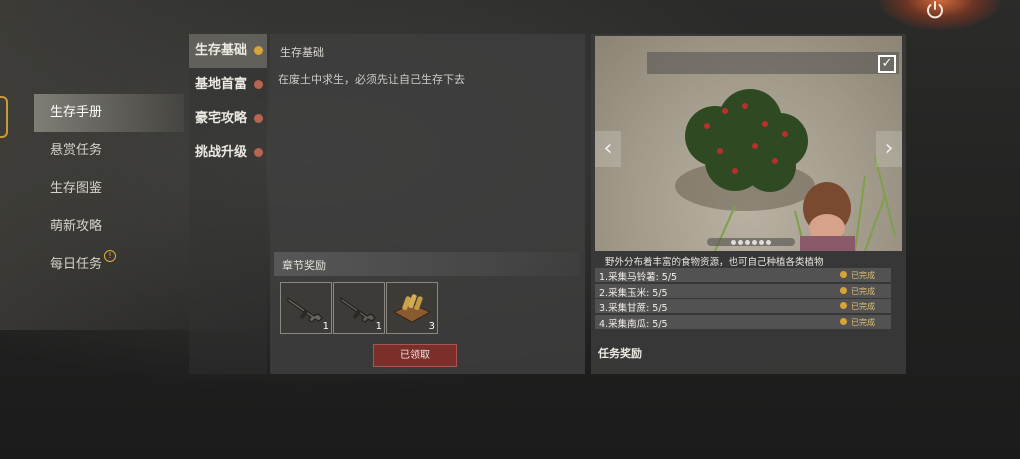  What do you see at coordinates (743, 322) in the screenshot?
I see `task-row: 4.采集南瓜: 5/5 已完成` at bounding box center [743, 322].